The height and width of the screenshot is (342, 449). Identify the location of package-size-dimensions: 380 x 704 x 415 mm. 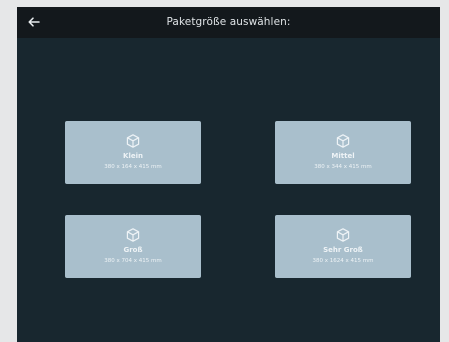
(133, 261).